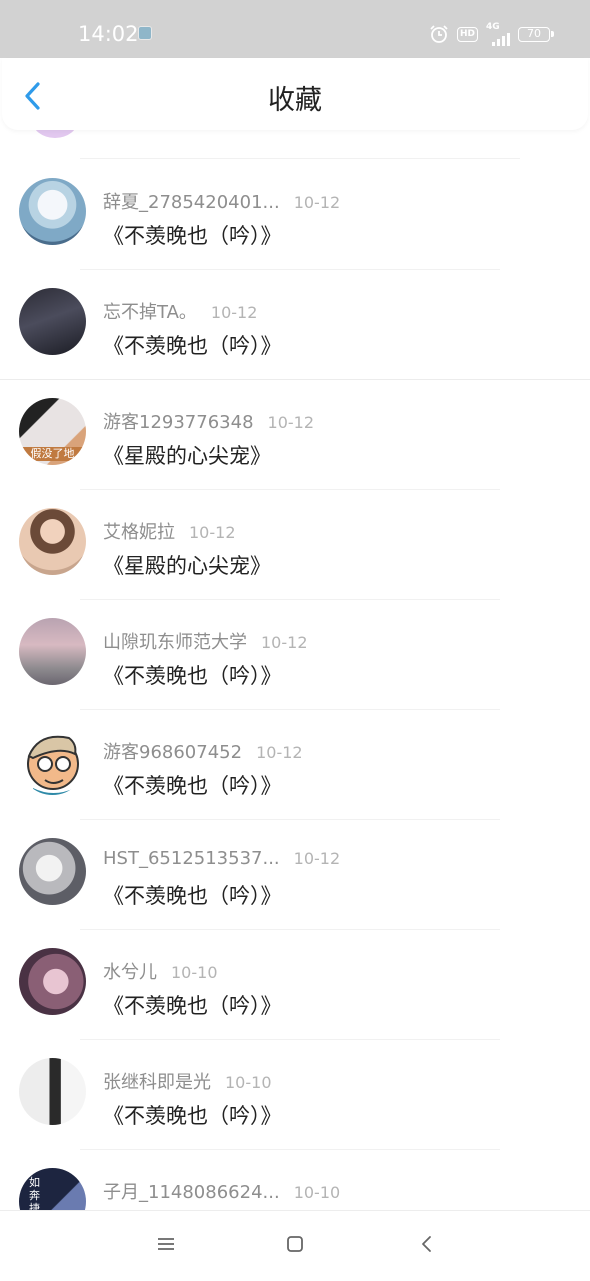 This screenshot has width=590, height=1281. Describe the element at coordinates (175, 642) in the screenshot. I see `username: 山隙玑东师范大学` at that location.